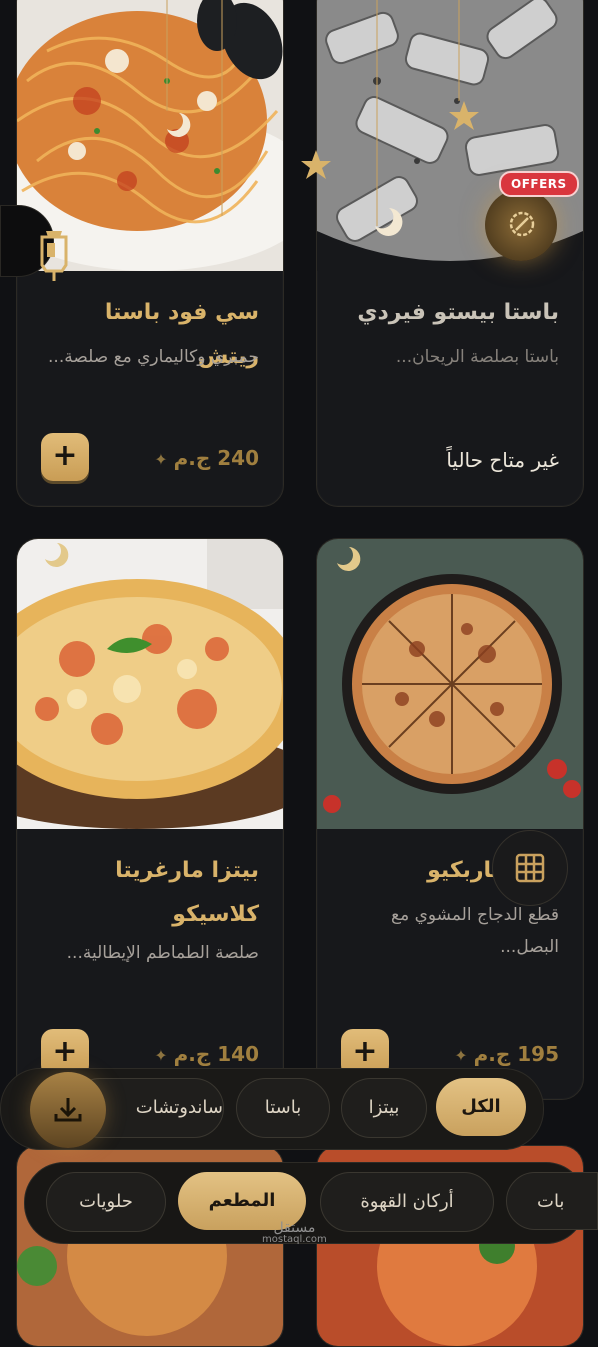  What do you see at coordinates (294, 1228) in the screenshot?
I see `watermark-line1: مستقل` at bounding box center [294, 1228].